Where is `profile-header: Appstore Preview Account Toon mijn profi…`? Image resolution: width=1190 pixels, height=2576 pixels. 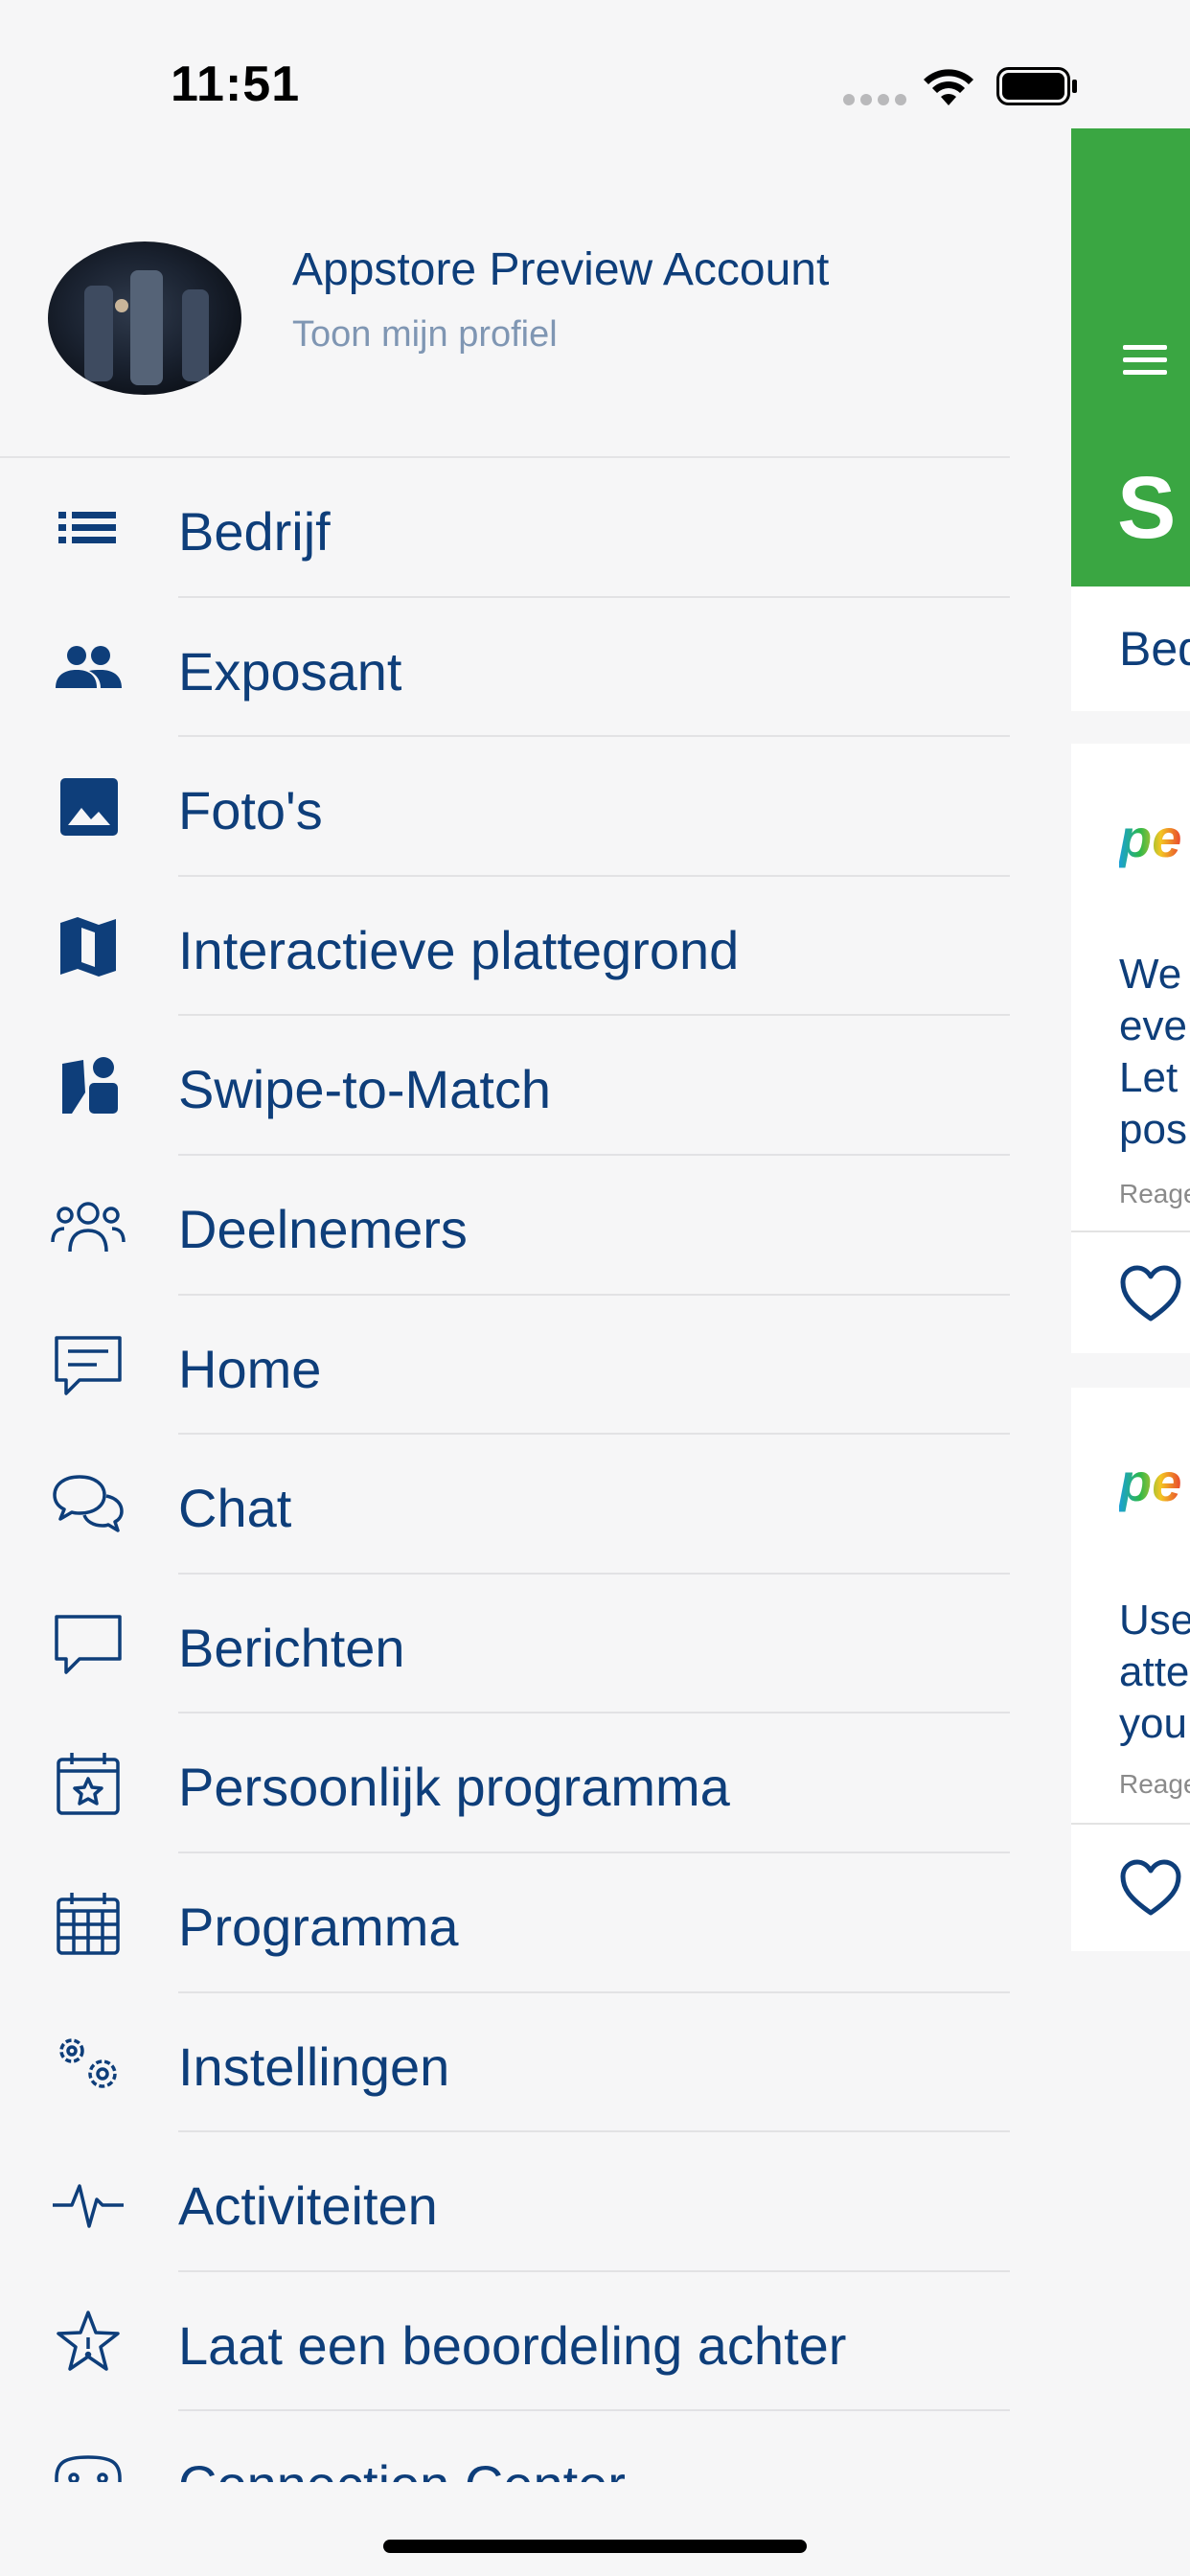
profile-header: Appstore Preview Account Toon mijn profi… is located at coordinates (536, 343).